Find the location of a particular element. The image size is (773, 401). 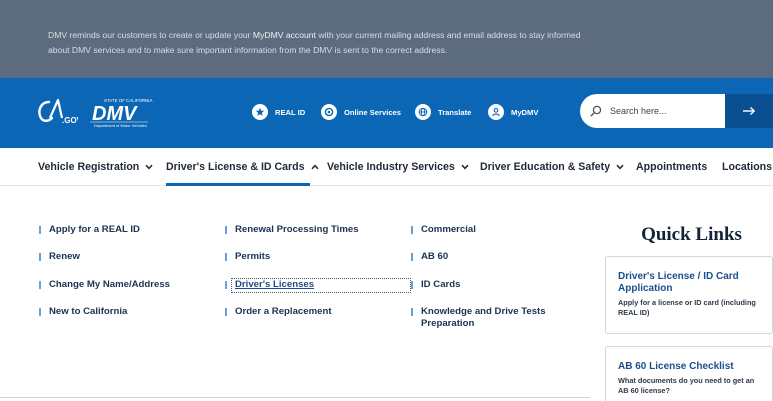

online-services-icon is located at coordinates (329, 112).